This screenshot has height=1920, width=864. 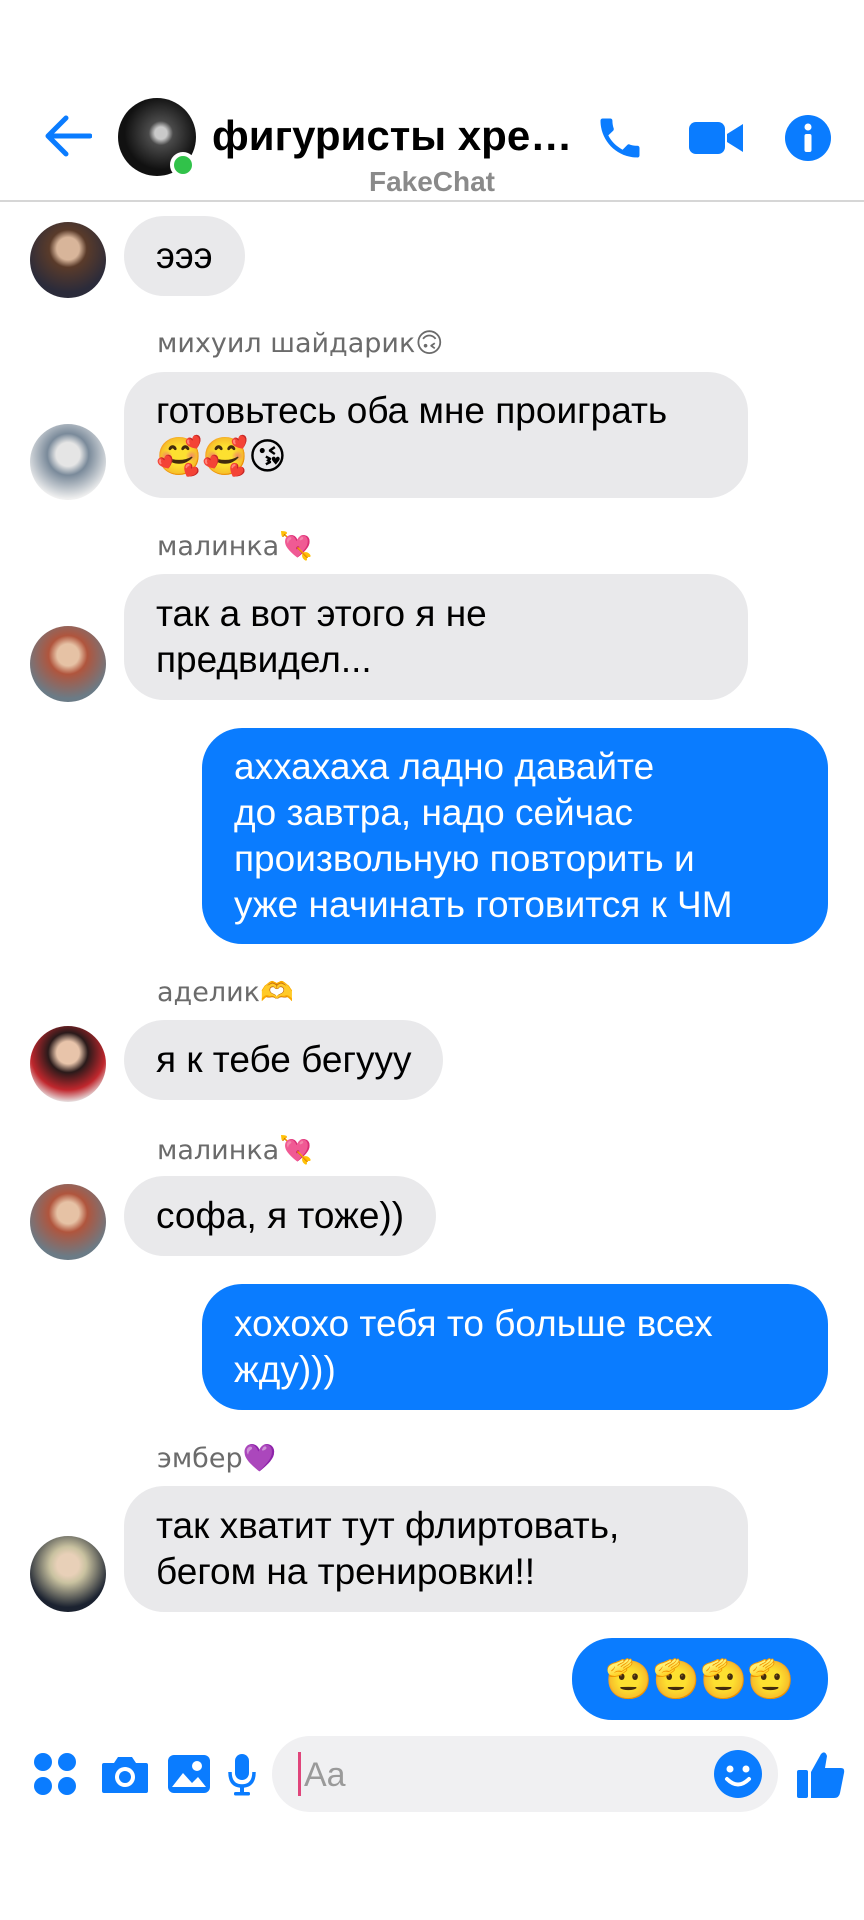 What do you see at coordinates (483, 904) in the screenshot?
I see `message-text-line: уже начинать готовится к ЧМ` at bounding box center [483, 904].